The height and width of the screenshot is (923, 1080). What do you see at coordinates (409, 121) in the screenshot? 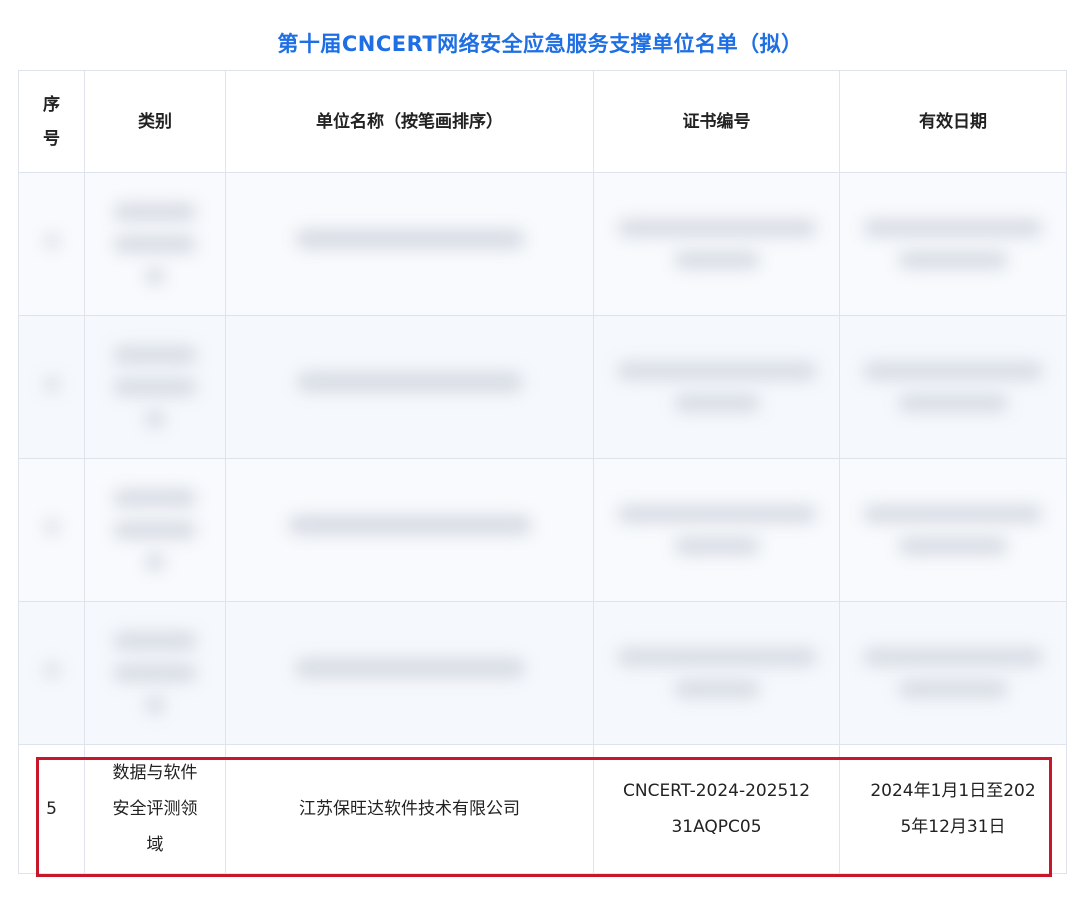
I see `header-unit-name: 单位名称（按笔画排序）` at bounding box center [409, 121].